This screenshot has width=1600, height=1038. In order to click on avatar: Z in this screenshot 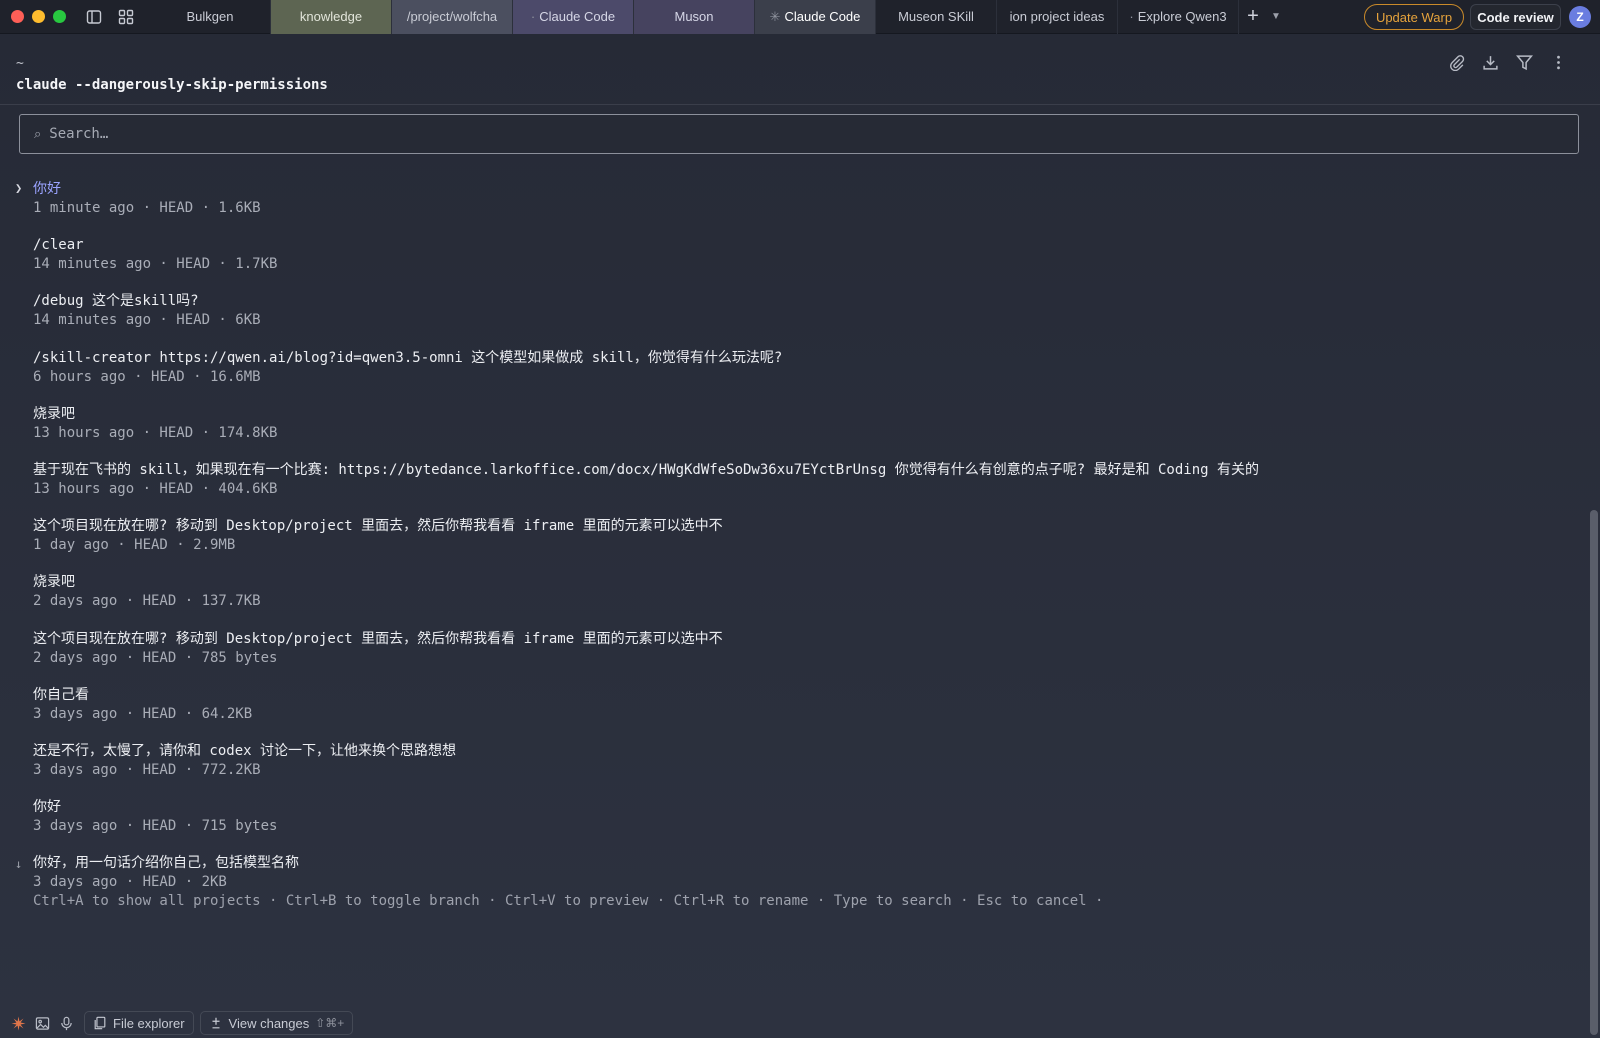, I will do `click(1580, 17)`.